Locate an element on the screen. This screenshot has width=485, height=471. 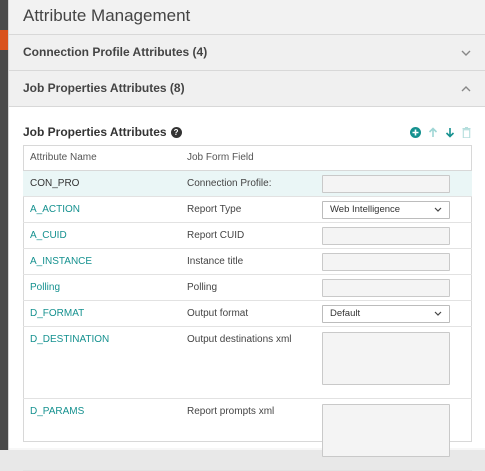
section-title-text: Job Properties Attributes is located at coordinates (95, 132).